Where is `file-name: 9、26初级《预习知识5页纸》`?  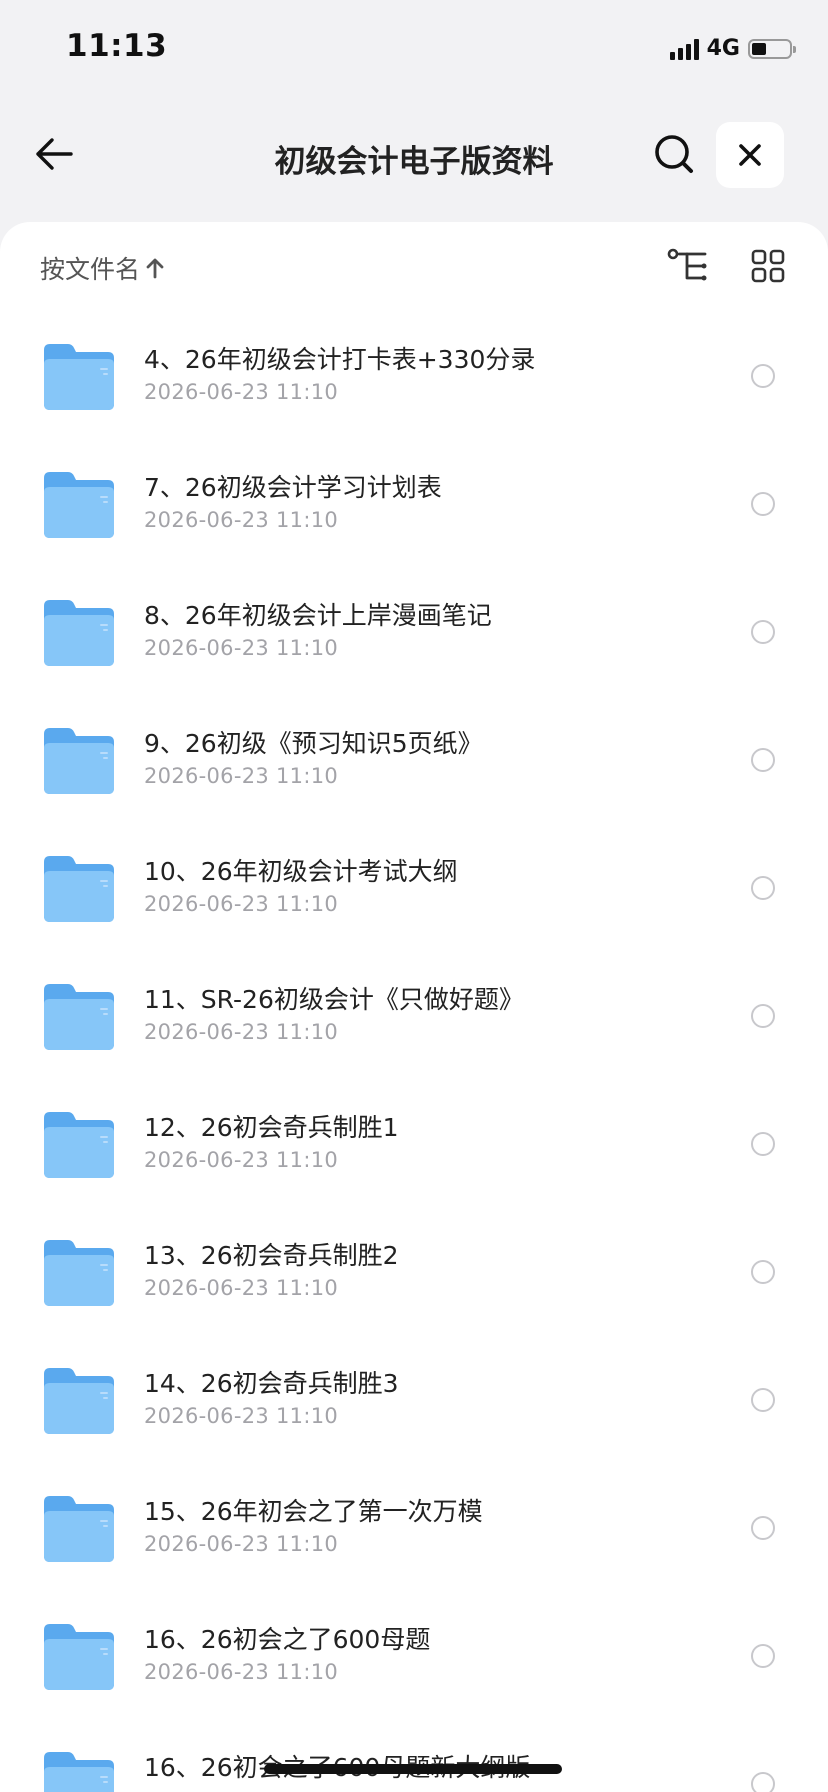
file-name: 9、26初级《预习知识5页纸》 is located at coordinates (313, 743).